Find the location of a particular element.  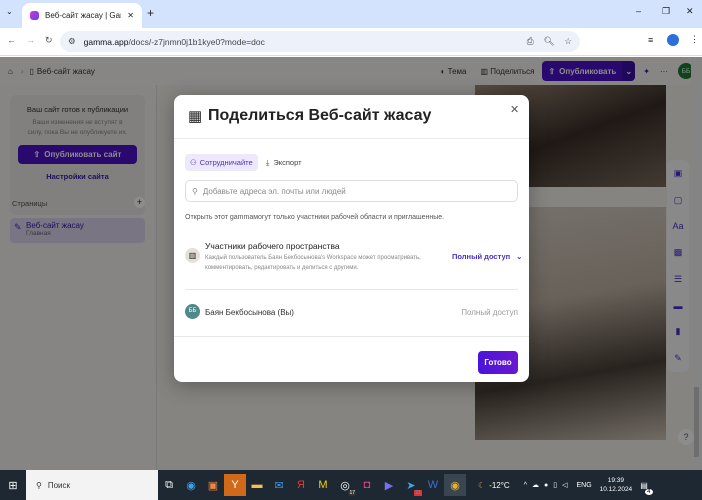

doc-building-icon: ▦ is located at coordinates (195, 116).